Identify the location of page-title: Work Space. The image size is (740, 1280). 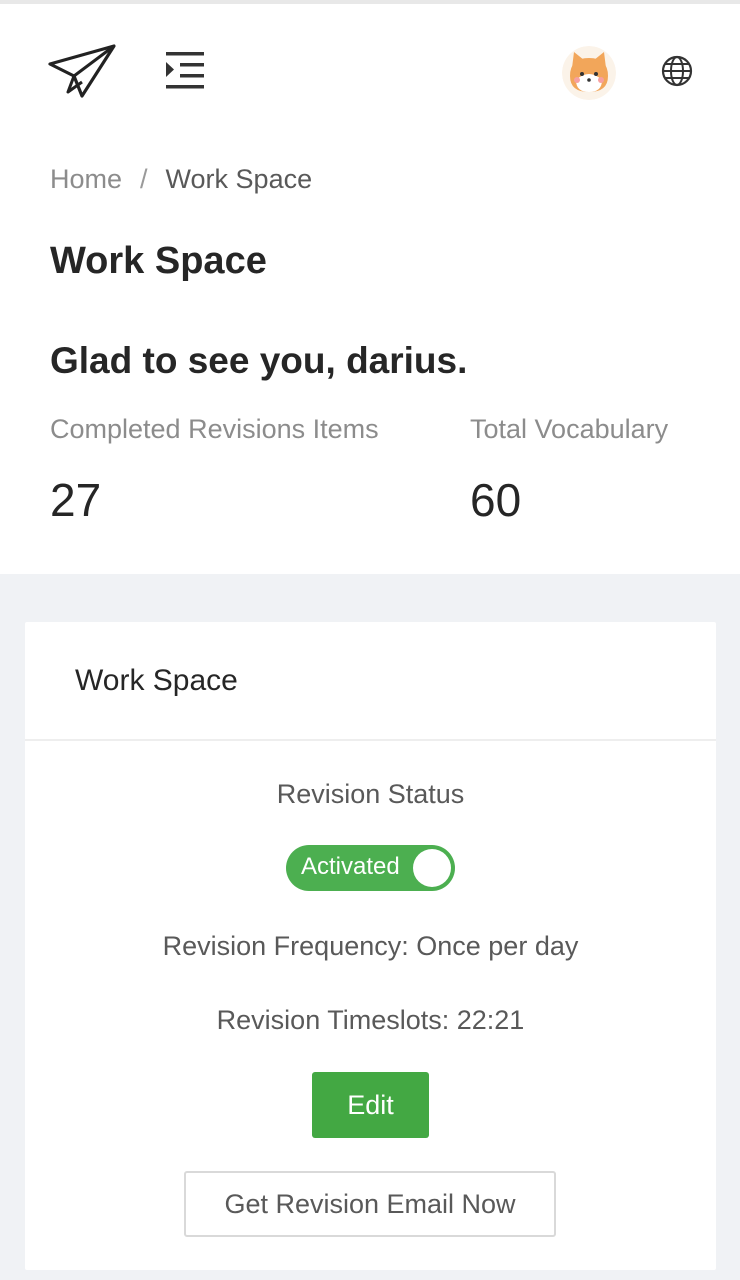
(158, 261).